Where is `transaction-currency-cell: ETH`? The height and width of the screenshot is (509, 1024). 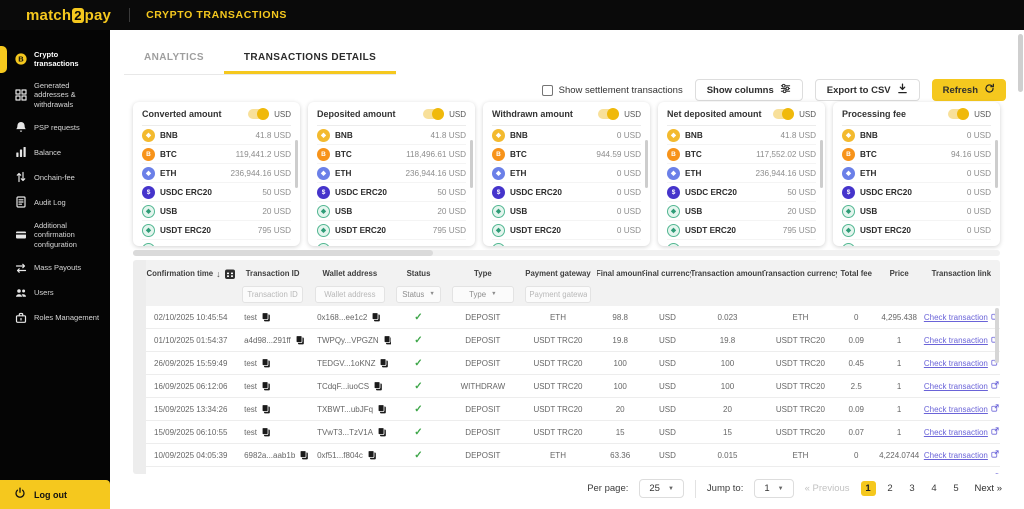 transaction-currency-cell: ETH is located at coordinates (800, 317).